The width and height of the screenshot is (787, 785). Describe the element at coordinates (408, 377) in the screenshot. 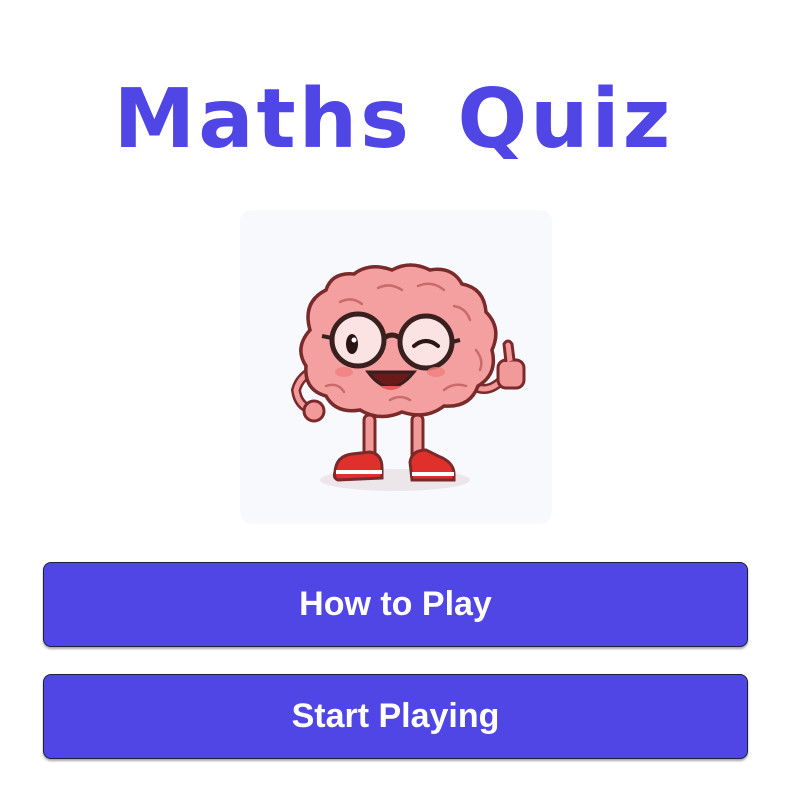

I see `brain-mascot-icon` at that location.